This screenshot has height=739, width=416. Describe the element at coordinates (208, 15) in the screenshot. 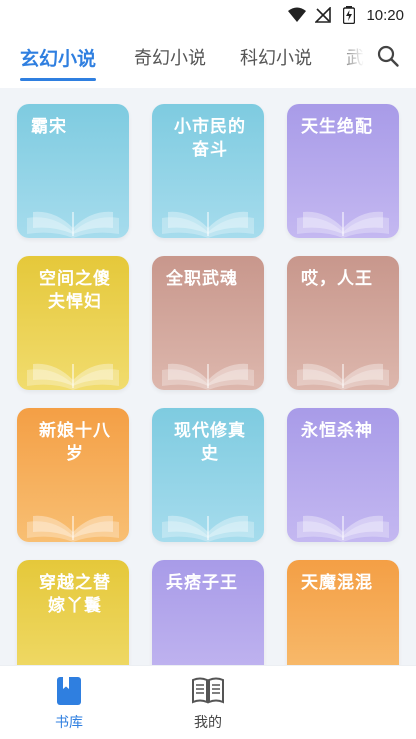

I see `status-bar: 10:20` at that location.